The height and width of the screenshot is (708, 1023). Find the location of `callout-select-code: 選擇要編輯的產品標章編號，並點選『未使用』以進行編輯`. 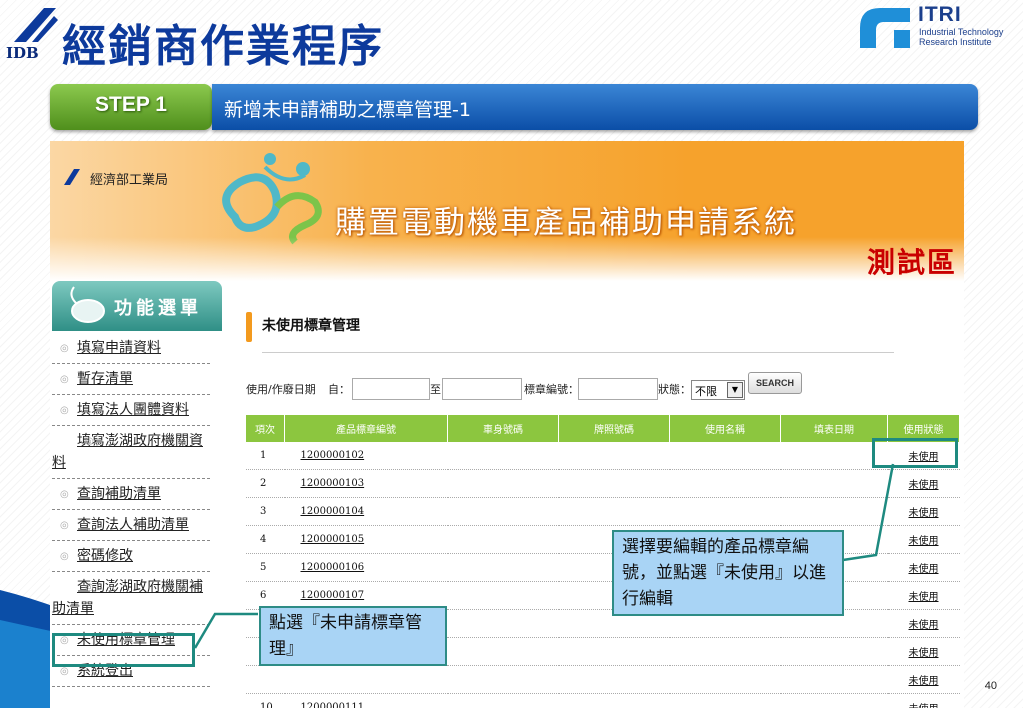

callout-select-code: 選擇要編輯的產品標章編號，並點選『未使用』以進行編輯 is located at coordinates (728, 573).